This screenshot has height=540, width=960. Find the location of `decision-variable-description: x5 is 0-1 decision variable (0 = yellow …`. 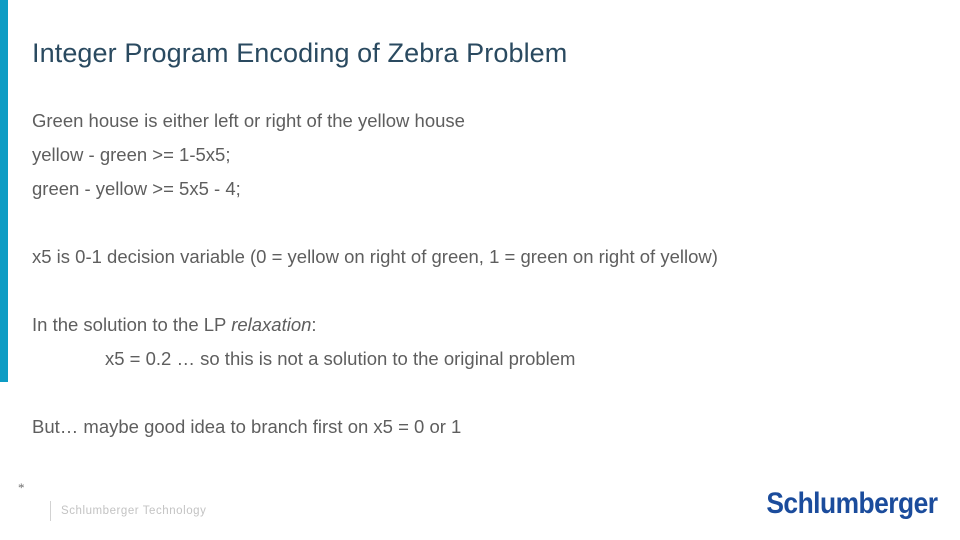

decision-variable-description: x5 is 0-1 decision variable (0 = yellow … is located at coordinates (375, 256).